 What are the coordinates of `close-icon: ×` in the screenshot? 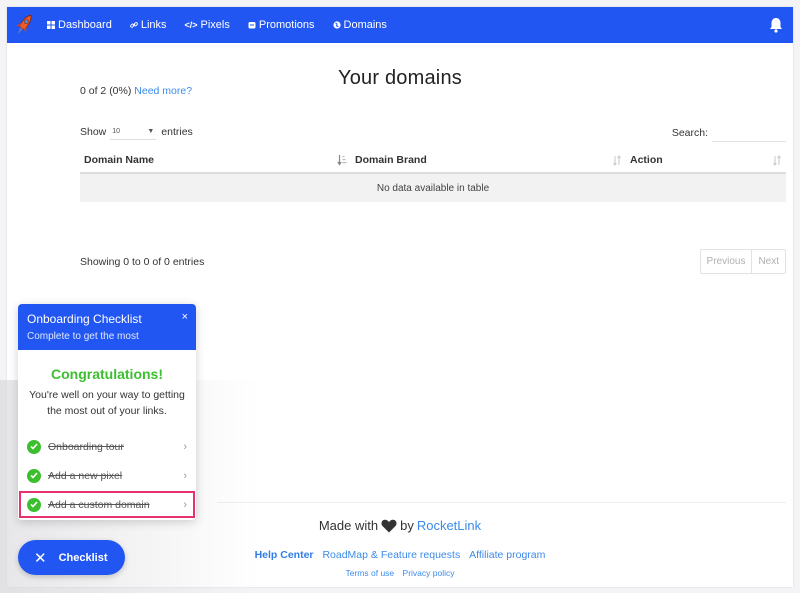 It's located at (185, 317).